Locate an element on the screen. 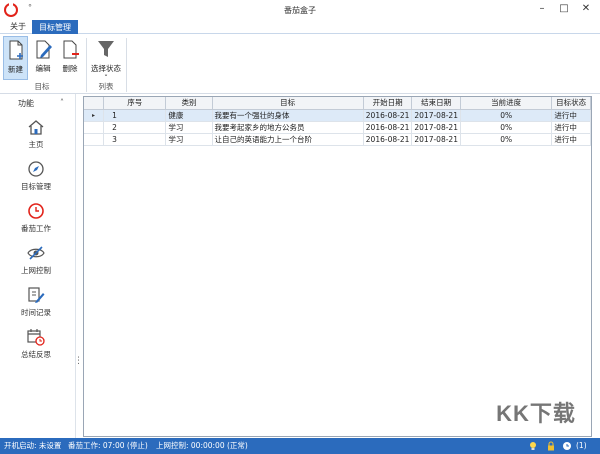  sidebar-item-label: 目标管理 is located at coordinates (36, 186).